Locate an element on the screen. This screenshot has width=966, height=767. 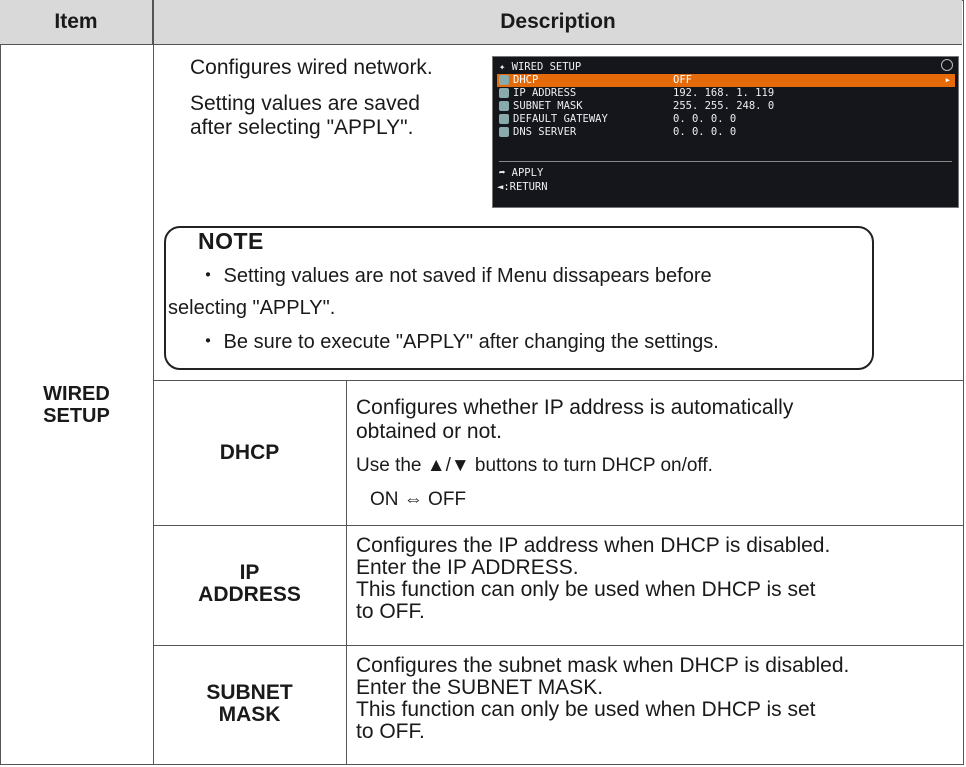
menu-row-dns-server: DNS SERVER 0. 0. 0. 0 is located at coordinates (726, 132).